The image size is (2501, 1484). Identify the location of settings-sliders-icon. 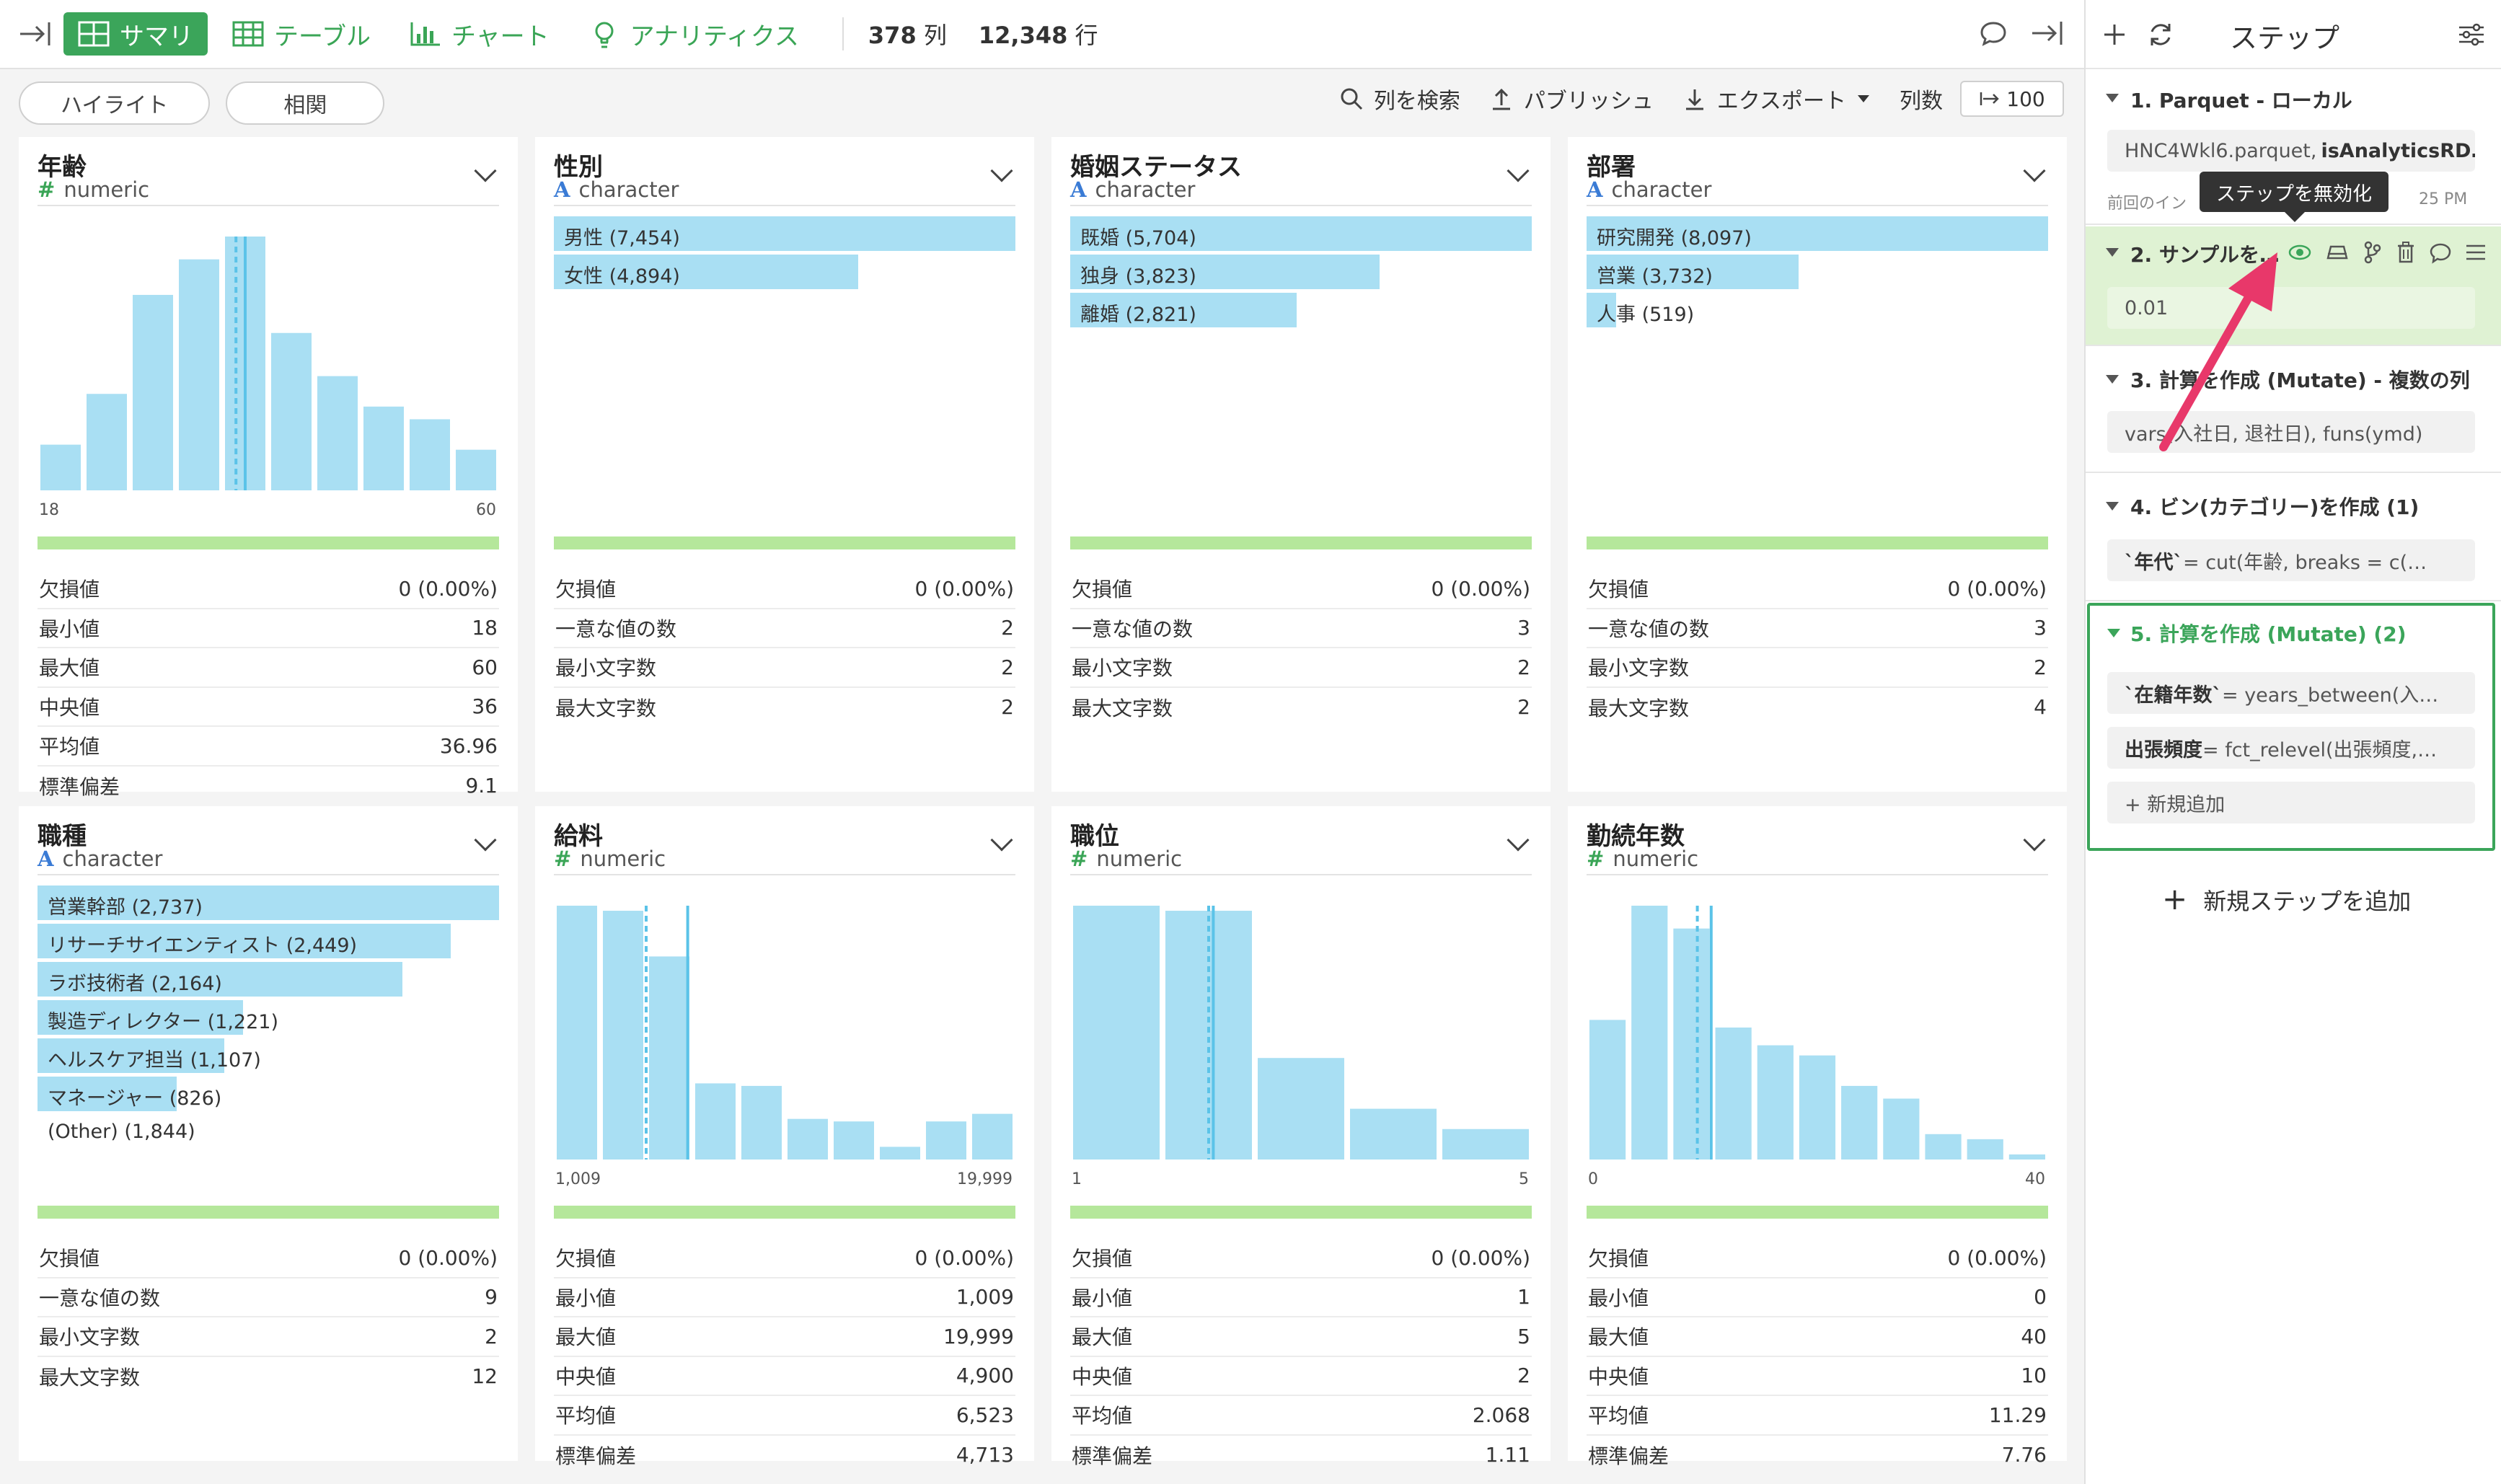
(2471, 35).